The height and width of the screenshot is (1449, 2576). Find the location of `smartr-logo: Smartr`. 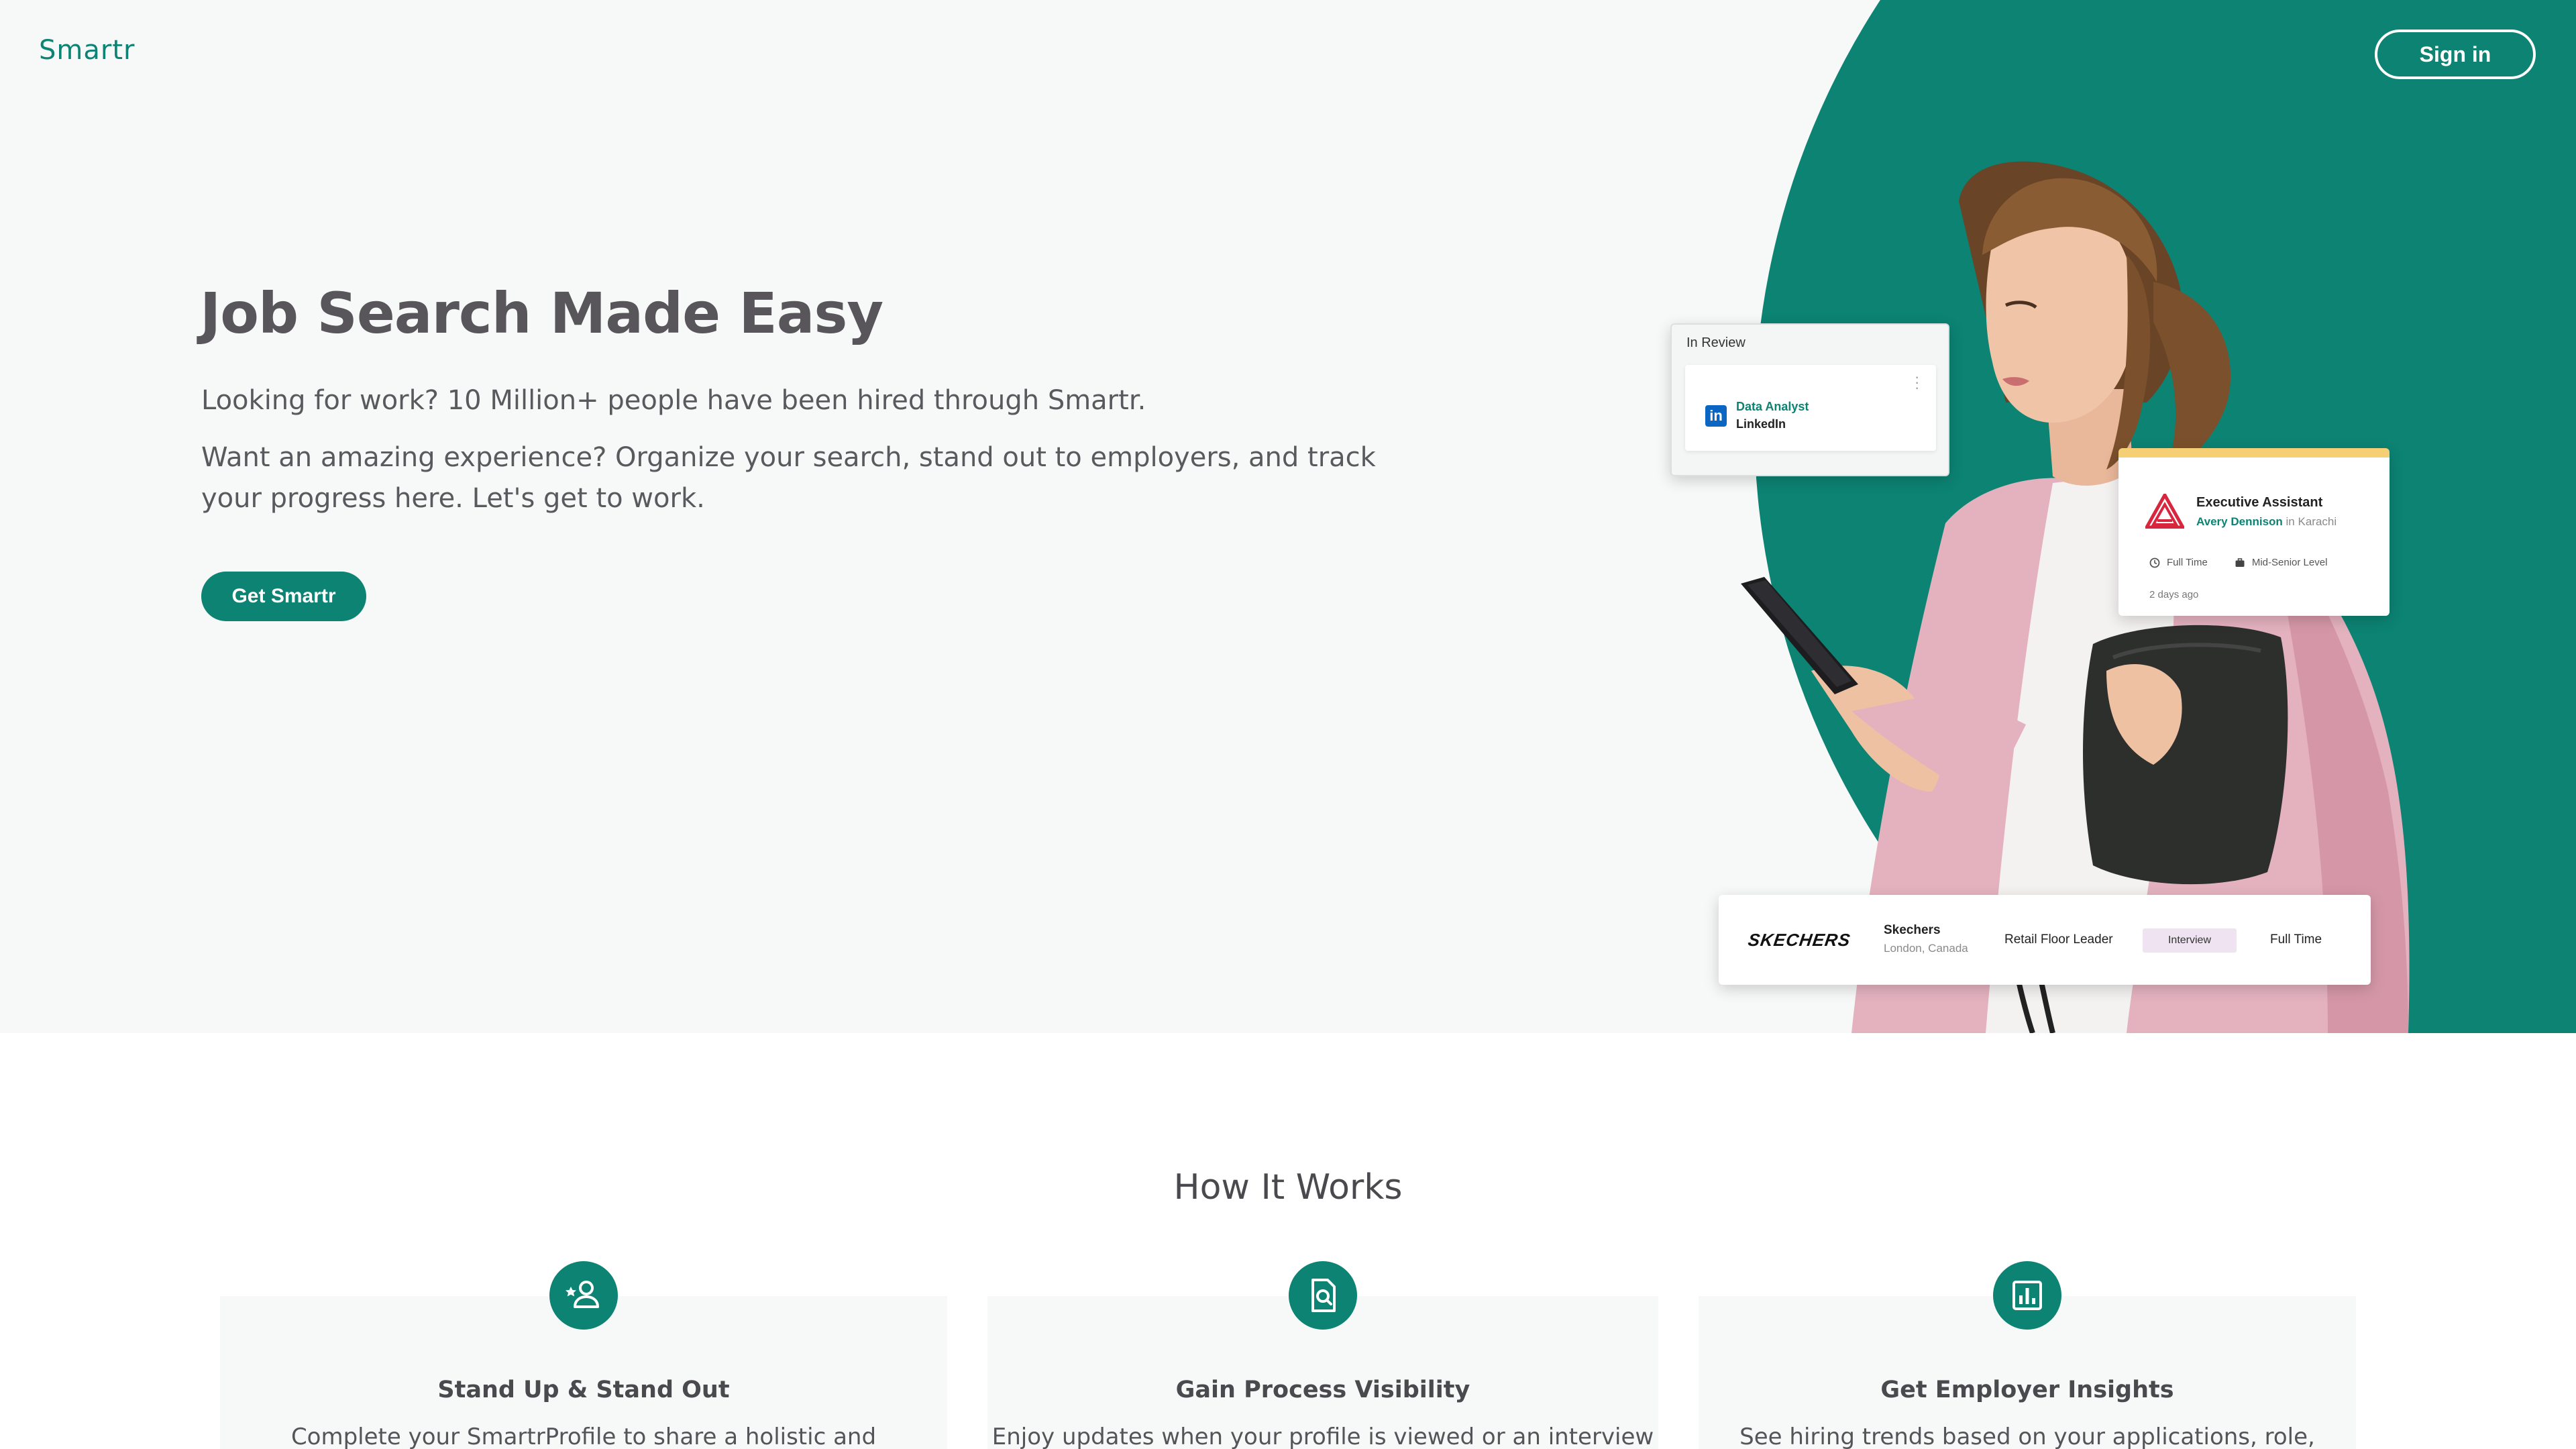

smartr-logo: Smartr is located at coordinates (87, 50).